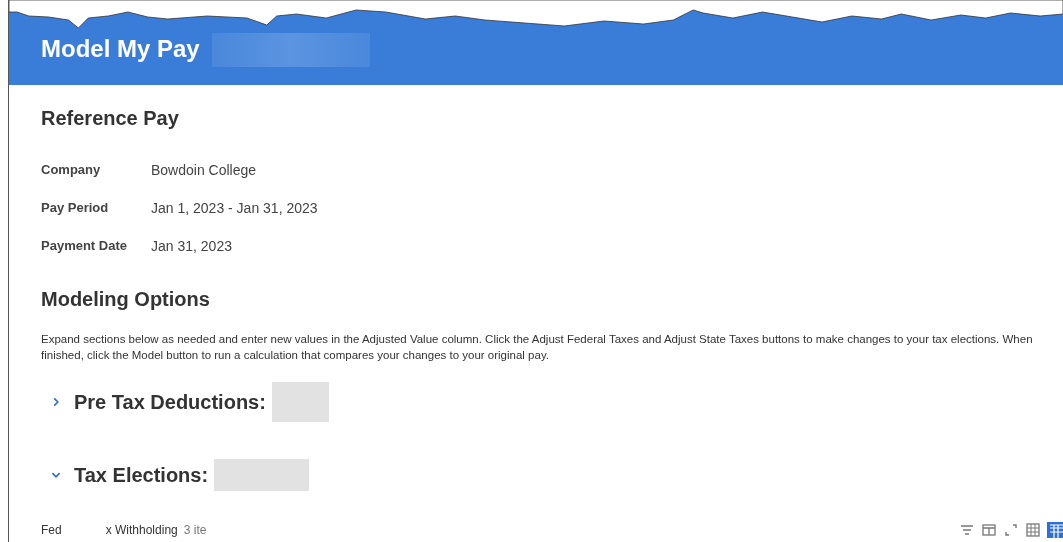 This screenshot has height=542, width=1063. What do you see at coordinates (84, 246) in the screenshot?
I see `field-label: Payment Date` at bounding box center [84, 246].